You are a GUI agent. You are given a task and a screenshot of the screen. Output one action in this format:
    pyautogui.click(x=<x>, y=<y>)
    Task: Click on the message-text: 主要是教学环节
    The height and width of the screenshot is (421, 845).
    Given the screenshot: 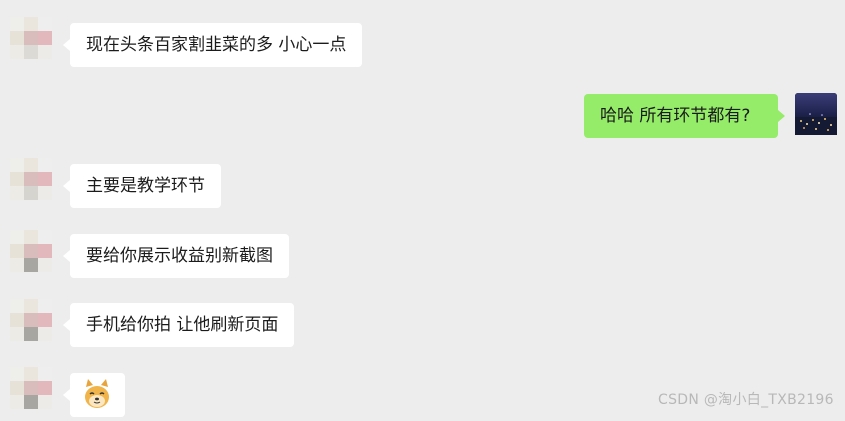 What is the action you would take?
    pyautogui.click(x=145, y=186)
    